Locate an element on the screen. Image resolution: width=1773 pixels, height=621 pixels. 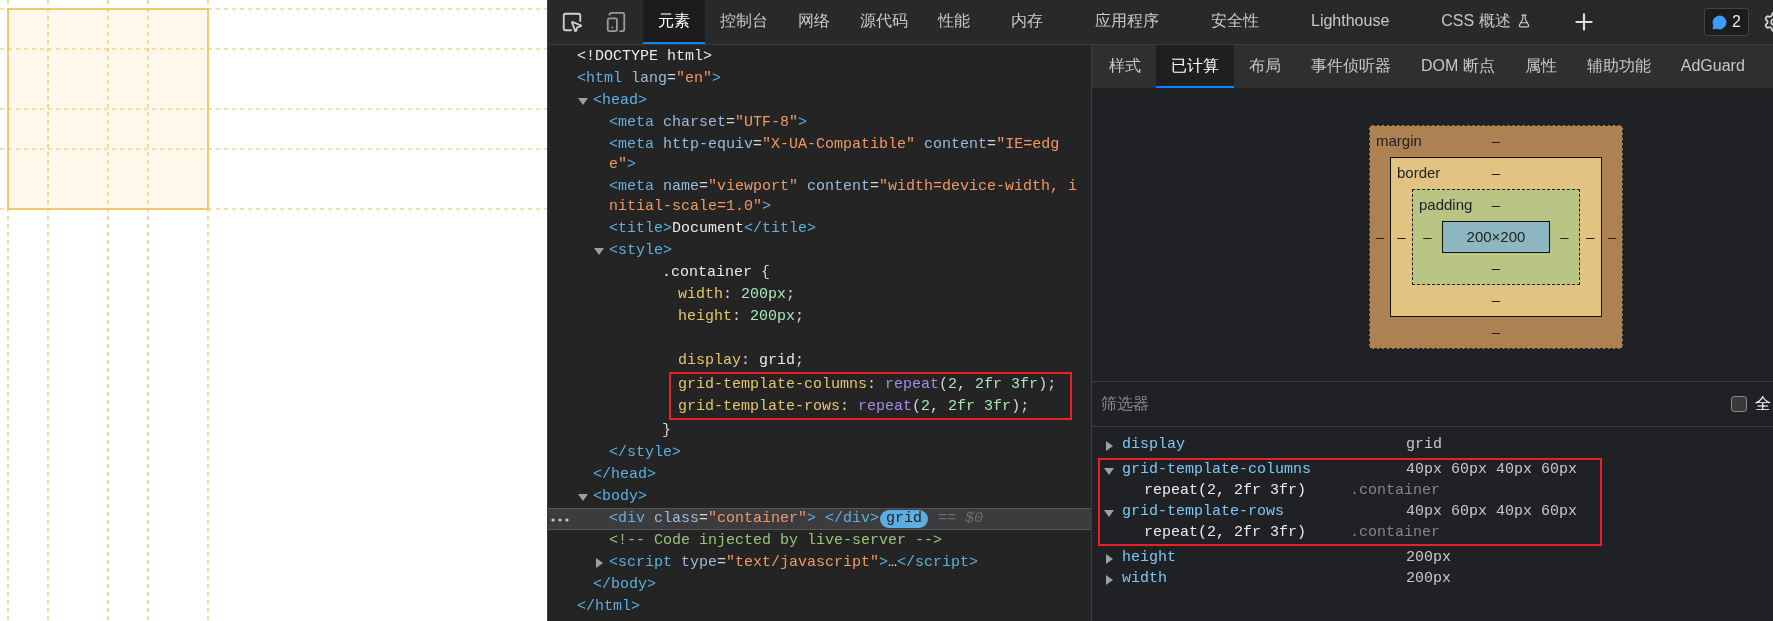
sidebar-tab: DOM 断点 is located at coordinates (1458, 66).